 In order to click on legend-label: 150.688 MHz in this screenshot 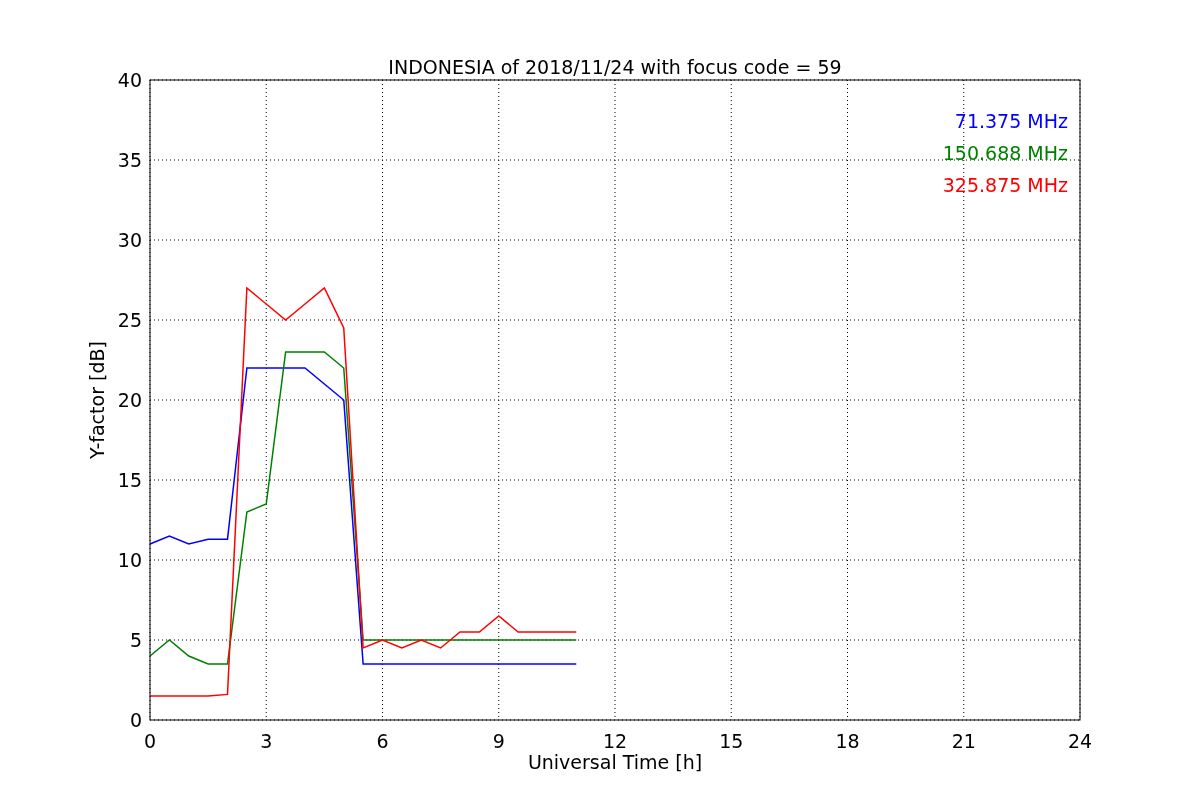, I will do `click(1005, 153)`.